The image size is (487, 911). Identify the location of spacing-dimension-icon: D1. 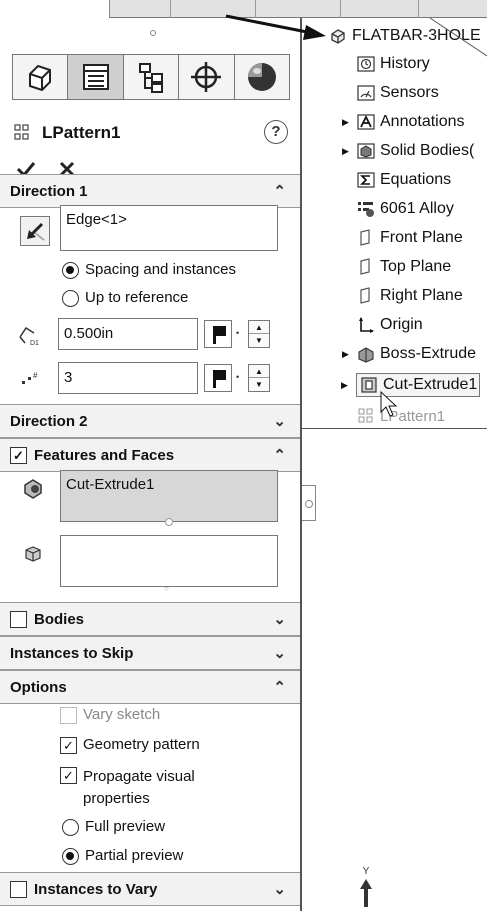
(29, 336).